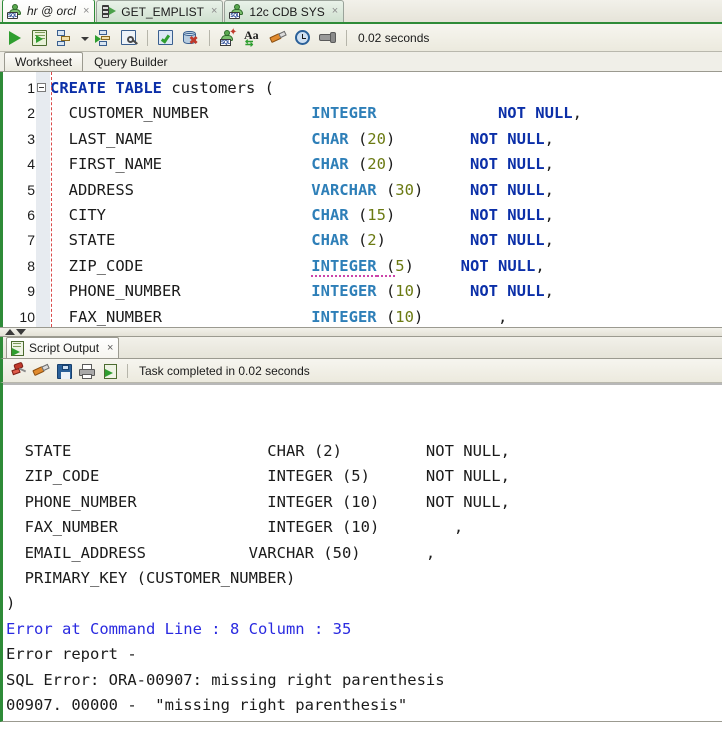 Image resolution: width=722 pixels, height=732 pixels. I want to click on connection-tab-label: GET_EMPLIST, so click(162, 11).